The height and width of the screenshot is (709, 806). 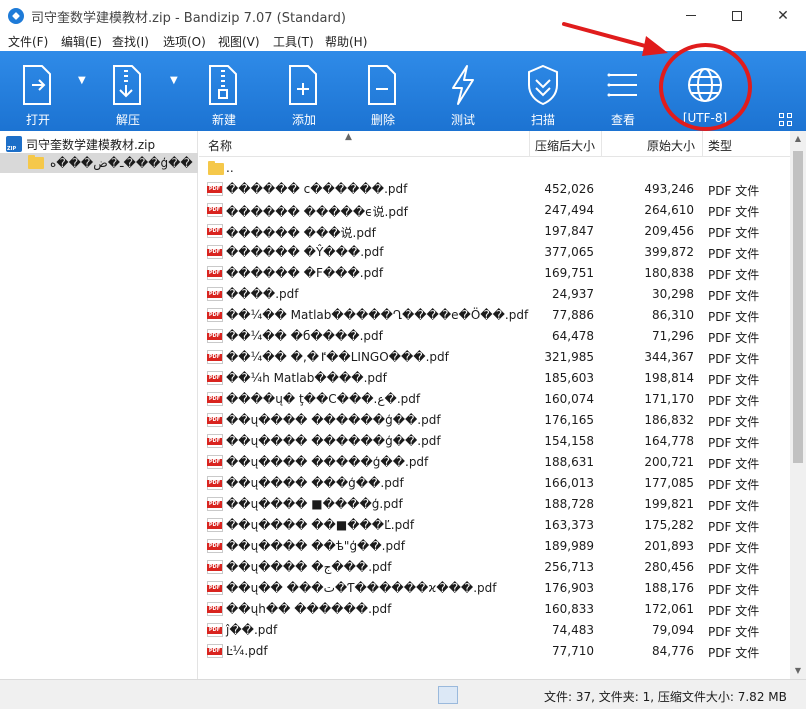 I want to click on file-name: ��ų���� ������ģ��.pdf, so click(x=333, y=441).